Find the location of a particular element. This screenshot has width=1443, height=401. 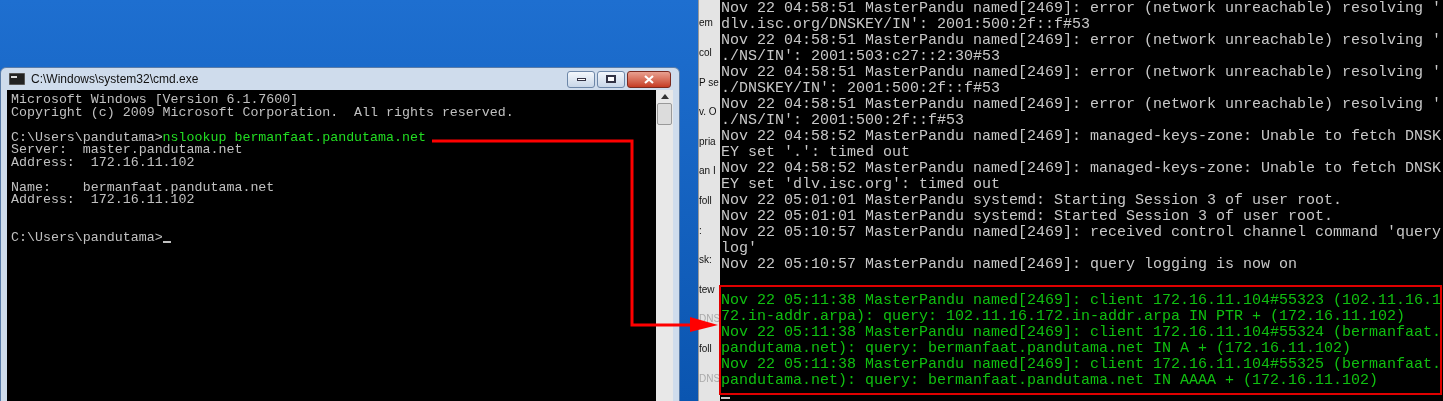

partial-text: an I is located at coordinates (708, 171).